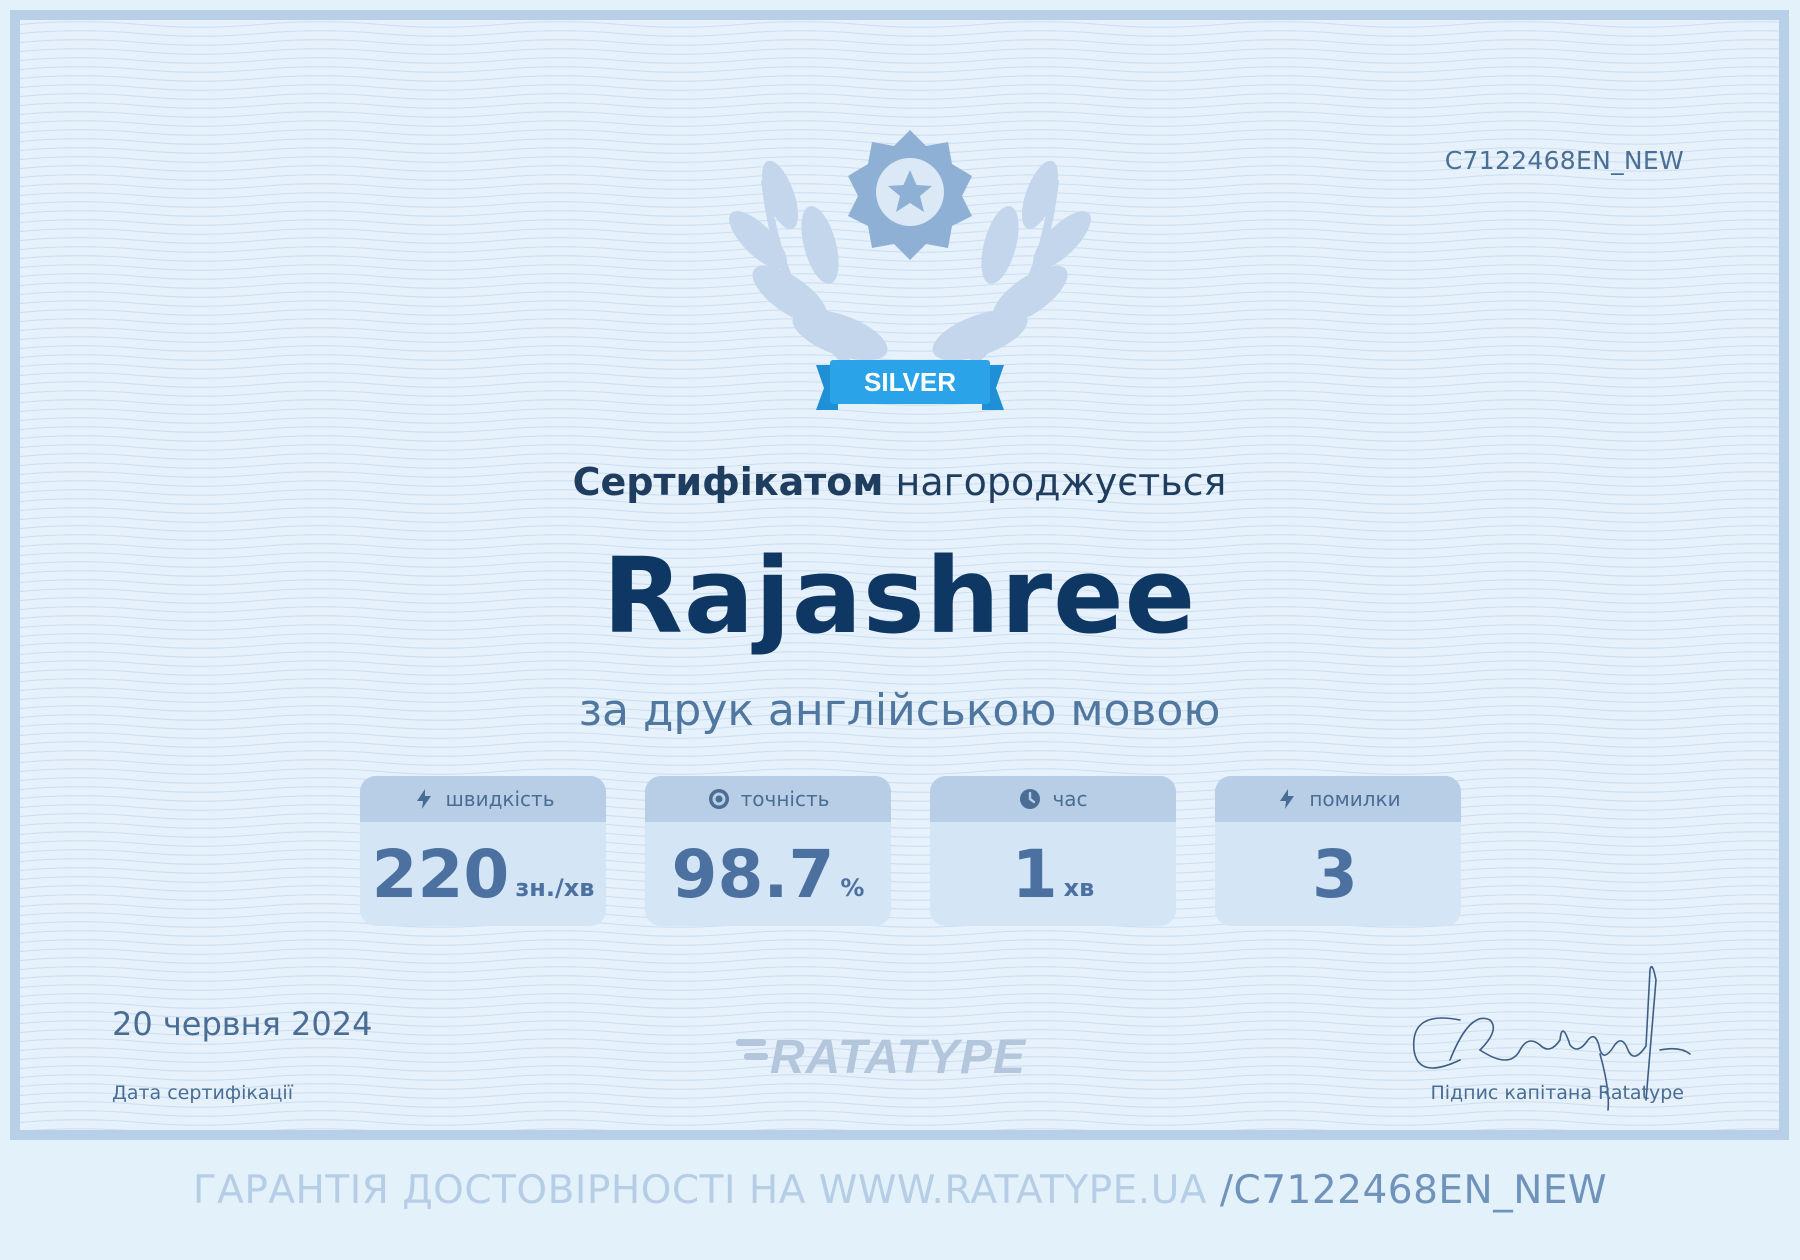 The image size is (1800, 1260). What do you see at coordinates (1070, 799) in the screenshot?
I see `stat-label: час` at bounding box center [1070, 799].